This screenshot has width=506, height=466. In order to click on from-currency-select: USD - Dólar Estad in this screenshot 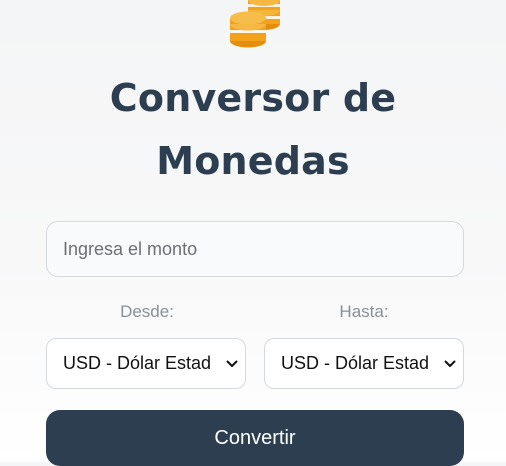, I will do `click(146, 363)`.